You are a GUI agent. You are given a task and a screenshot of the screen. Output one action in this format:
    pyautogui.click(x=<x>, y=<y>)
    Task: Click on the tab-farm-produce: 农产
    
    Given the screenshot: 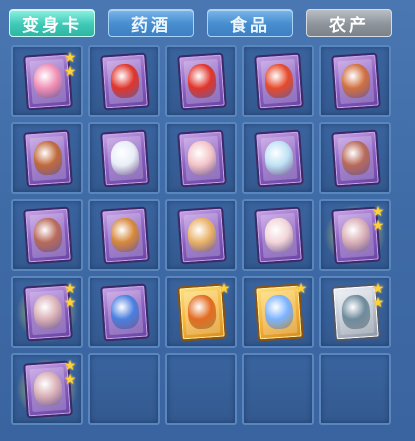 What is the action you would take?
    pyautogui.click(x=349, y=23)
    